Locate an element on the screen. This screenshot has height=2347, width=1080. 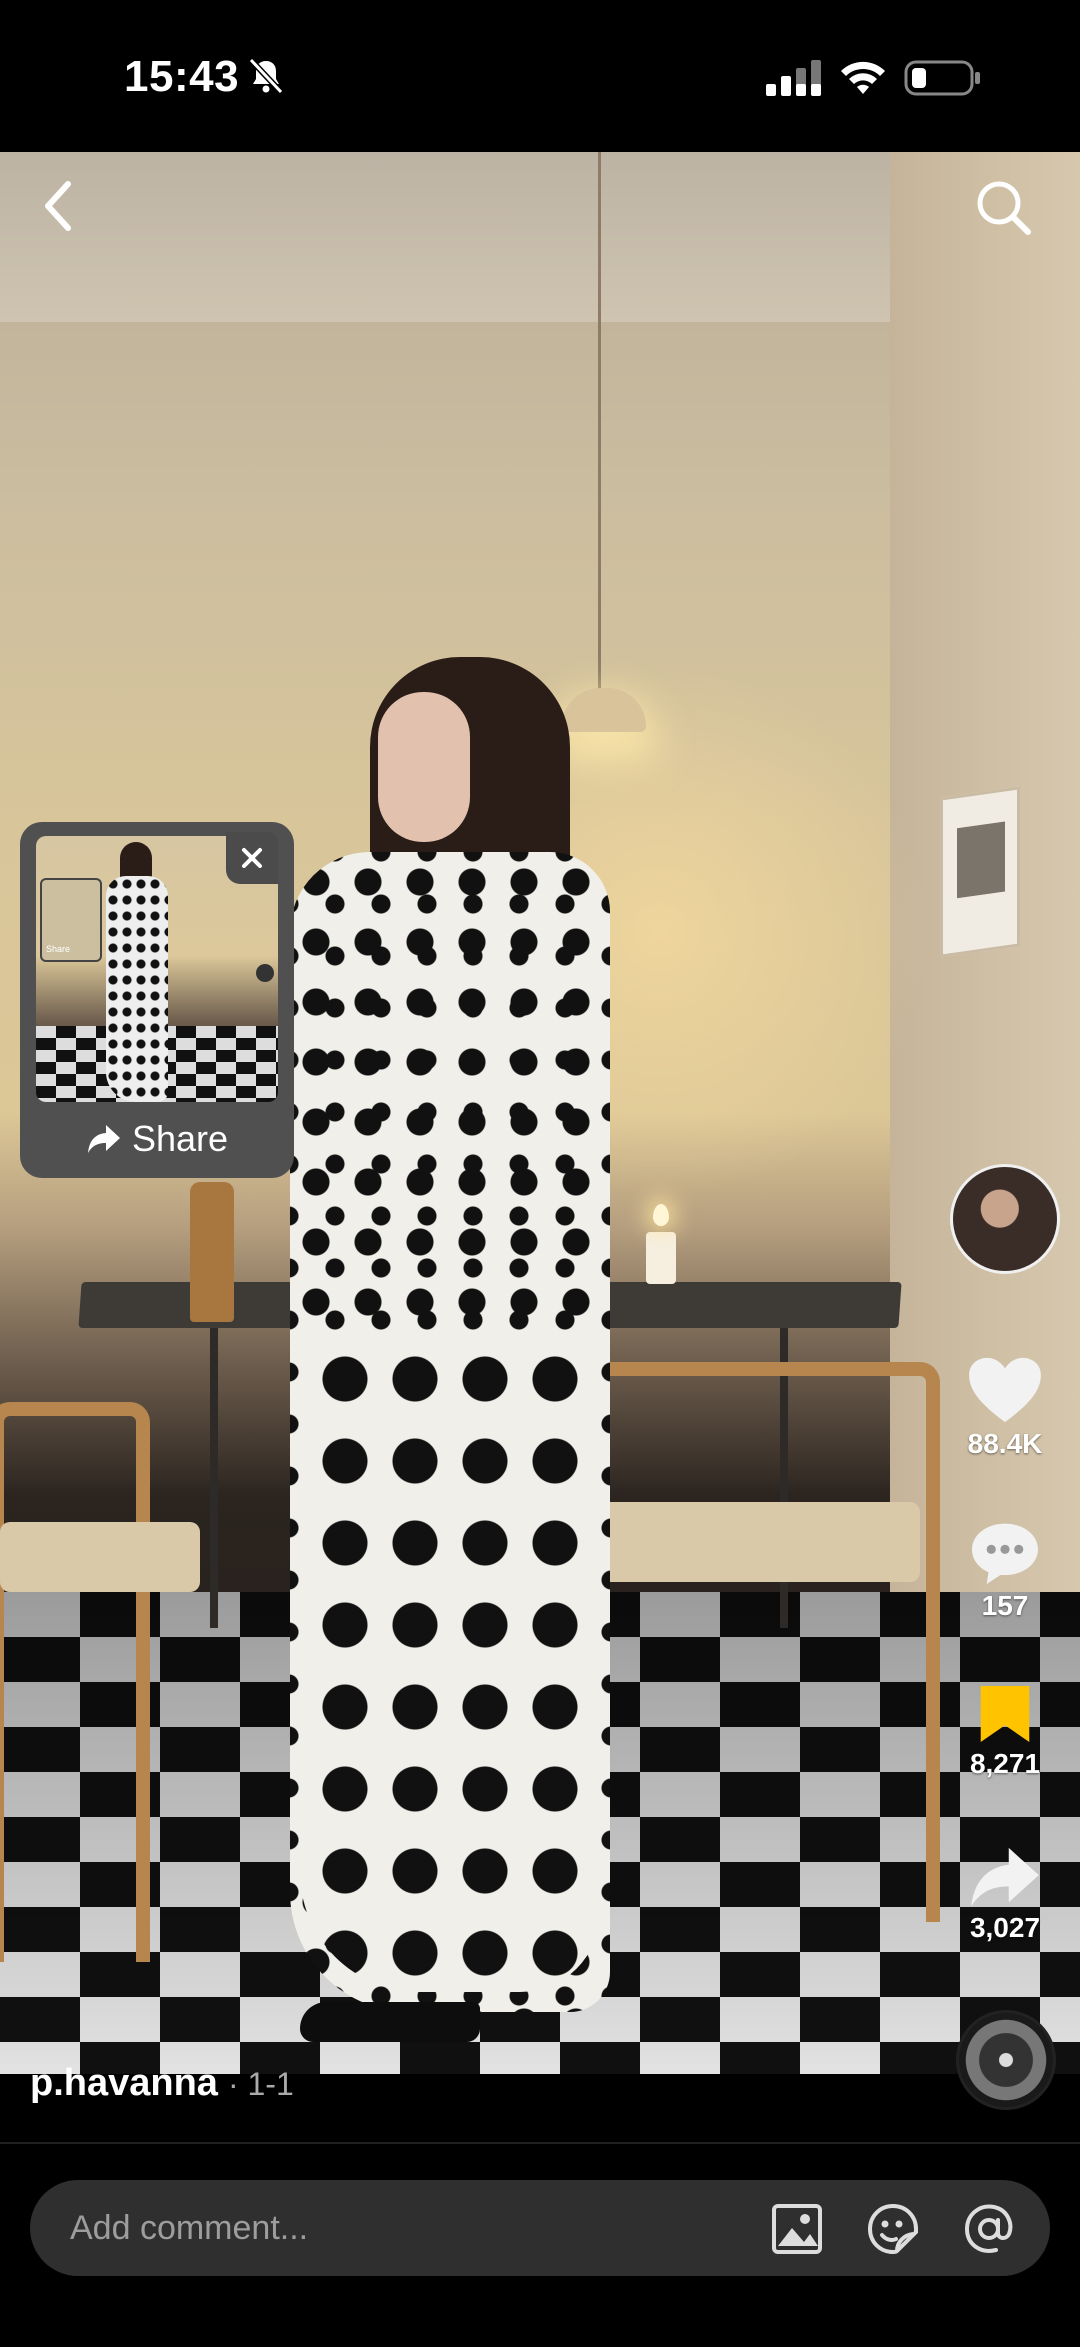
wifi-icon is located at coordinates (863, 77).